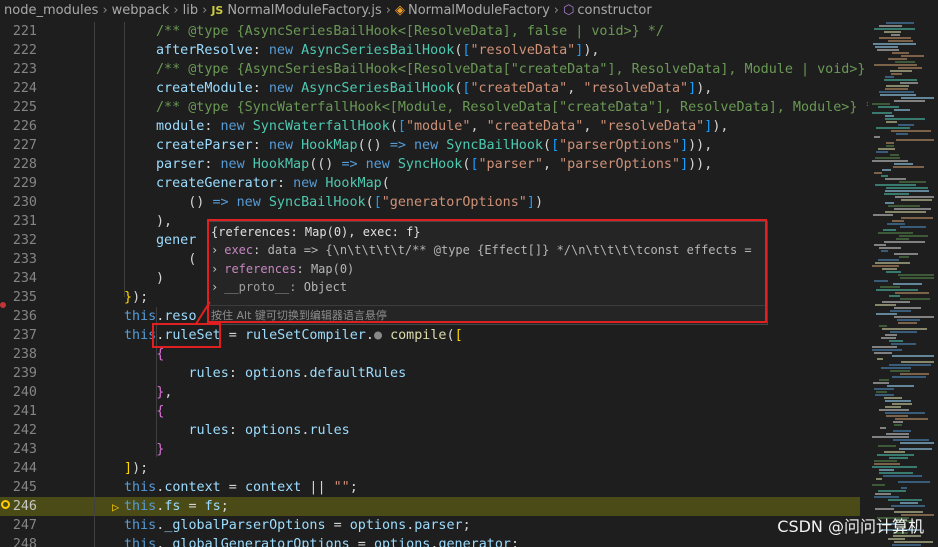 The image size is (938, 547). What do you see at coordinates (430, 411) in the screenshot?
I see `code-line: 241 {` at bounding box center [430, 411].